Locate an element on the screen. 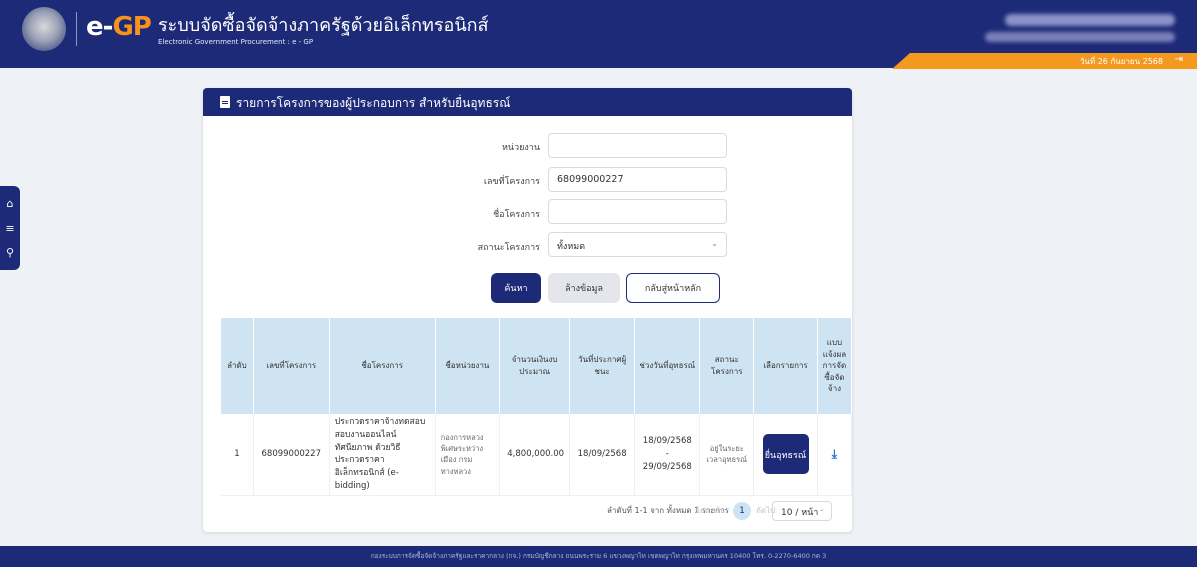 The height and width of the screenshot is (567, 1197). logout-icon: ⇥ is located at coordinates (1179, 59).